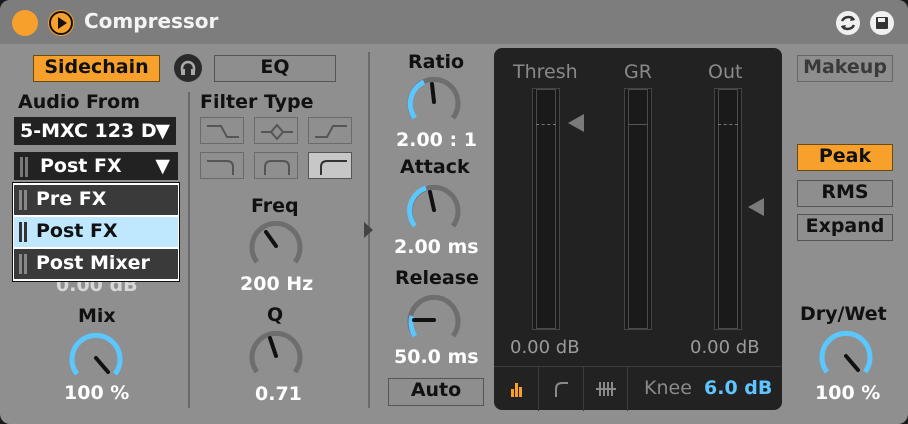  Describe the element at coordinates (545, 347) in the screenshot. I see `thresh-value: 0.00 dB` at that location.